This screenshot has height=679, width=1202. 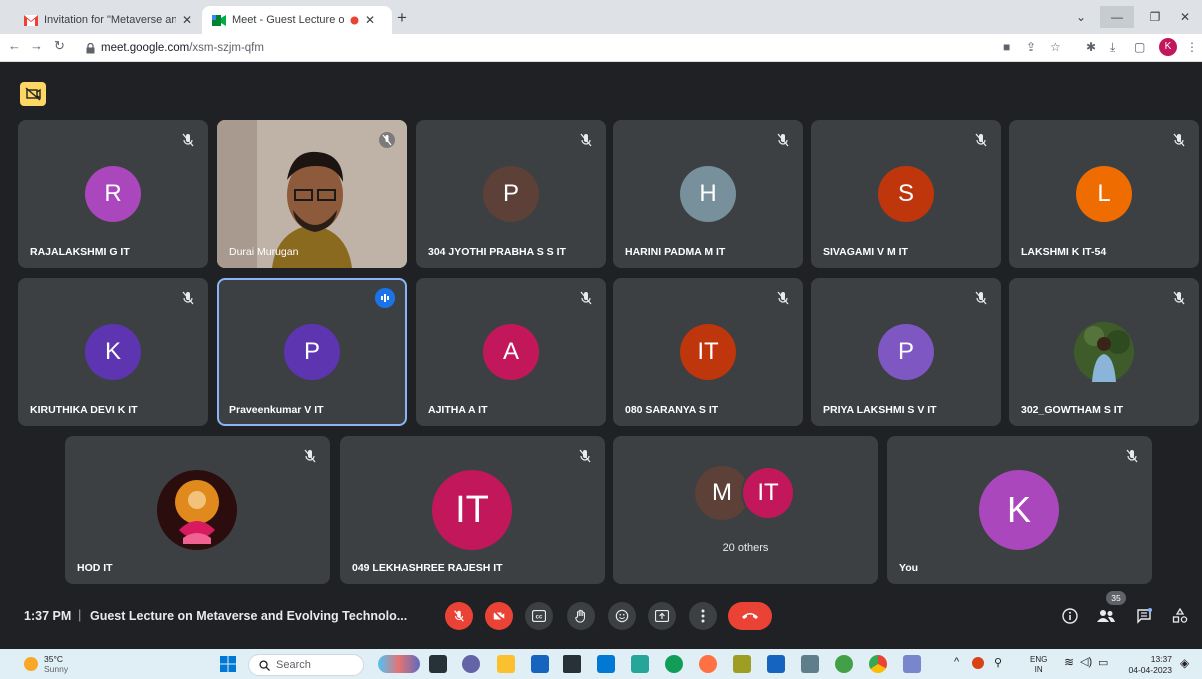 What do you see at coordinates (1147, 665) in the screenshot?
I see `system-clock: 13:37 04-04-2023` at bounding box center [1147, 665].